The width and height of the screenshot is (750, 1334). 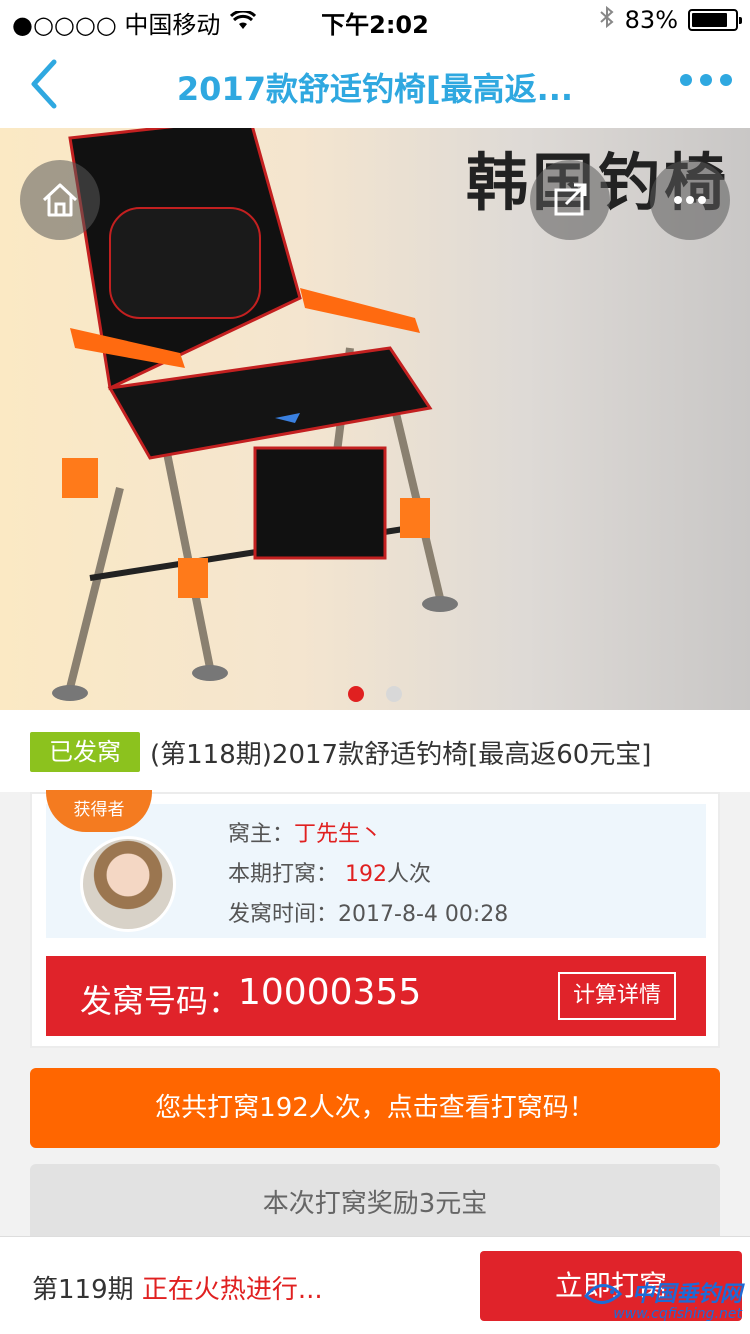 I want to click on reward-button: 本次打窝奖励3元宝, so click(x=375, y=1204).